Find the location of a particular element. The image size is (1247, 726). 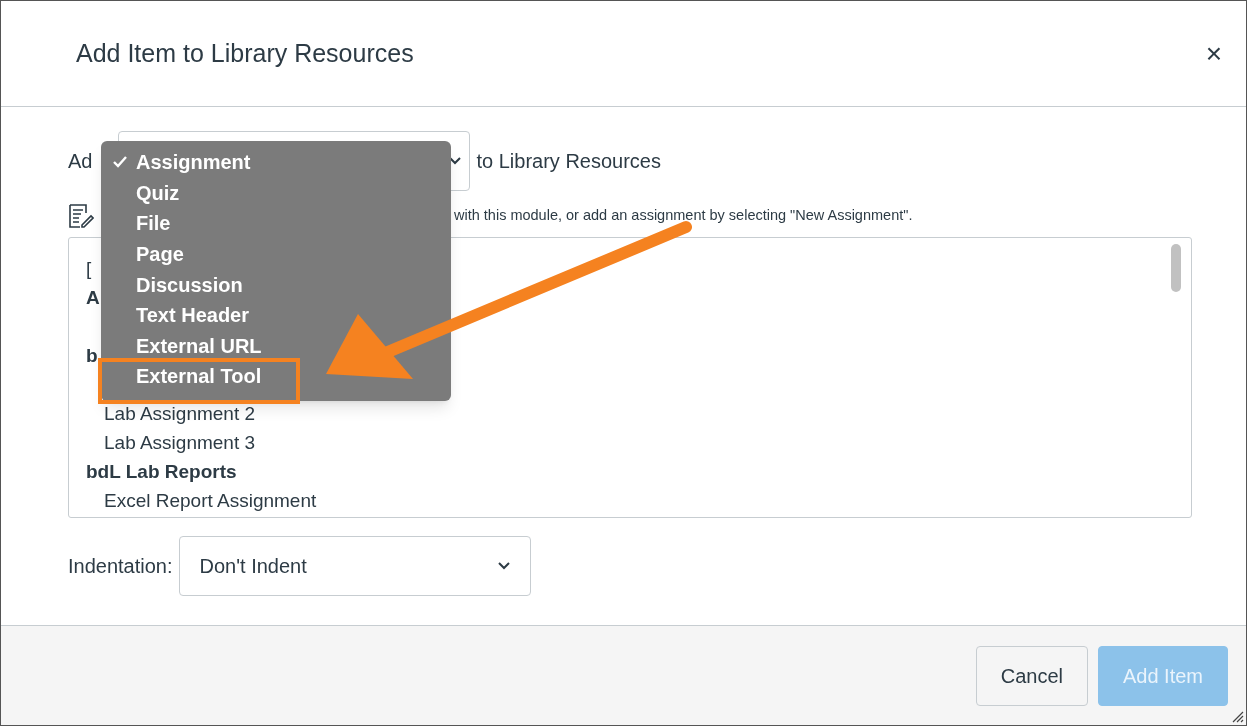

scrollbar-thumb is located at coordinates (1176, 268).